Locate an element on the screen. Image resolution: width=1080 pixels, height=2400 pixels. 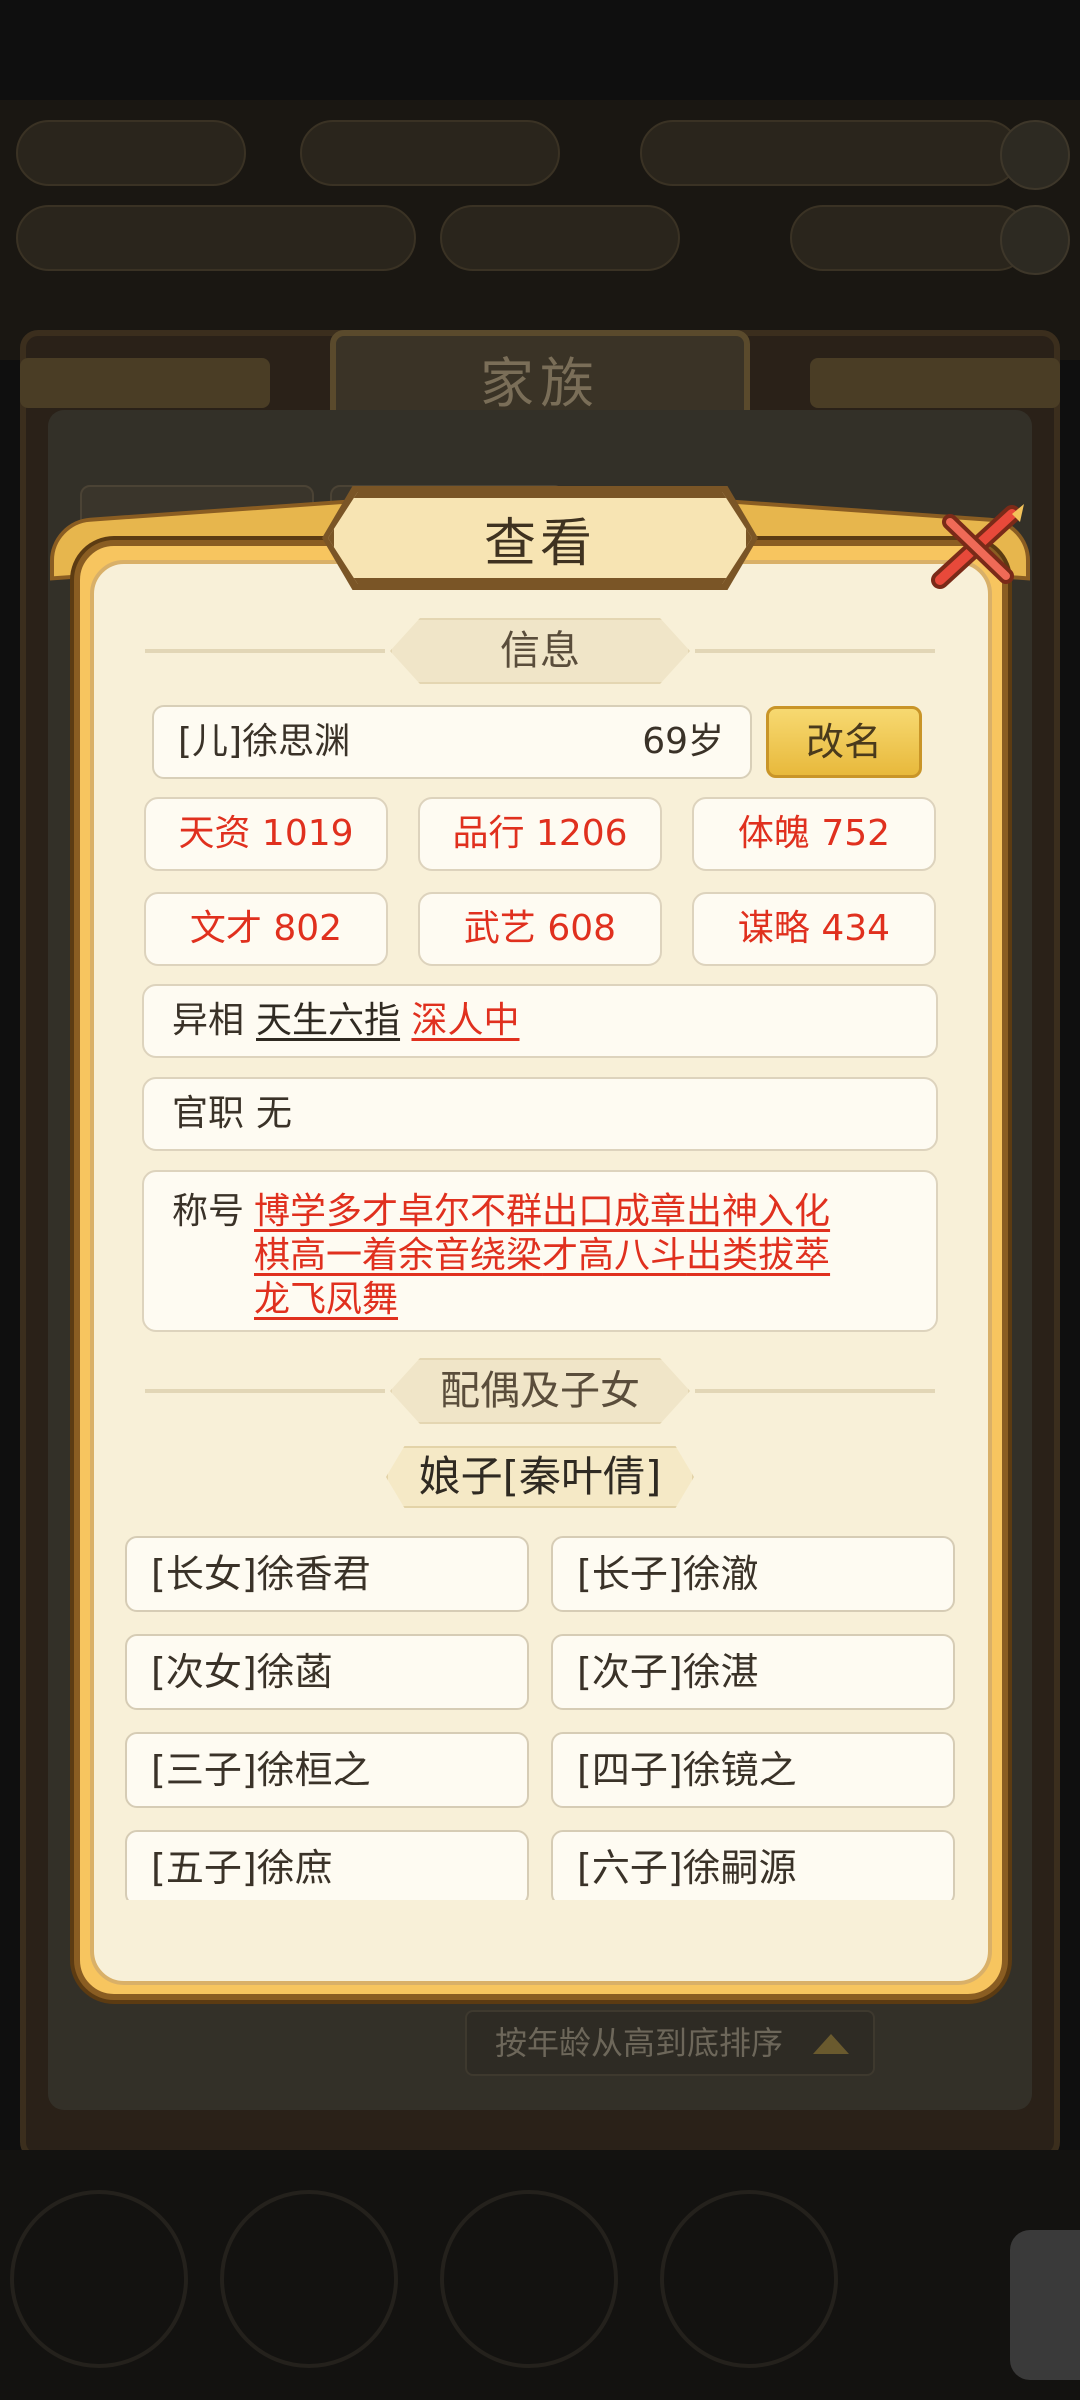
child-button: [三子]徐桓之 is located at coordinates (327, 1770).